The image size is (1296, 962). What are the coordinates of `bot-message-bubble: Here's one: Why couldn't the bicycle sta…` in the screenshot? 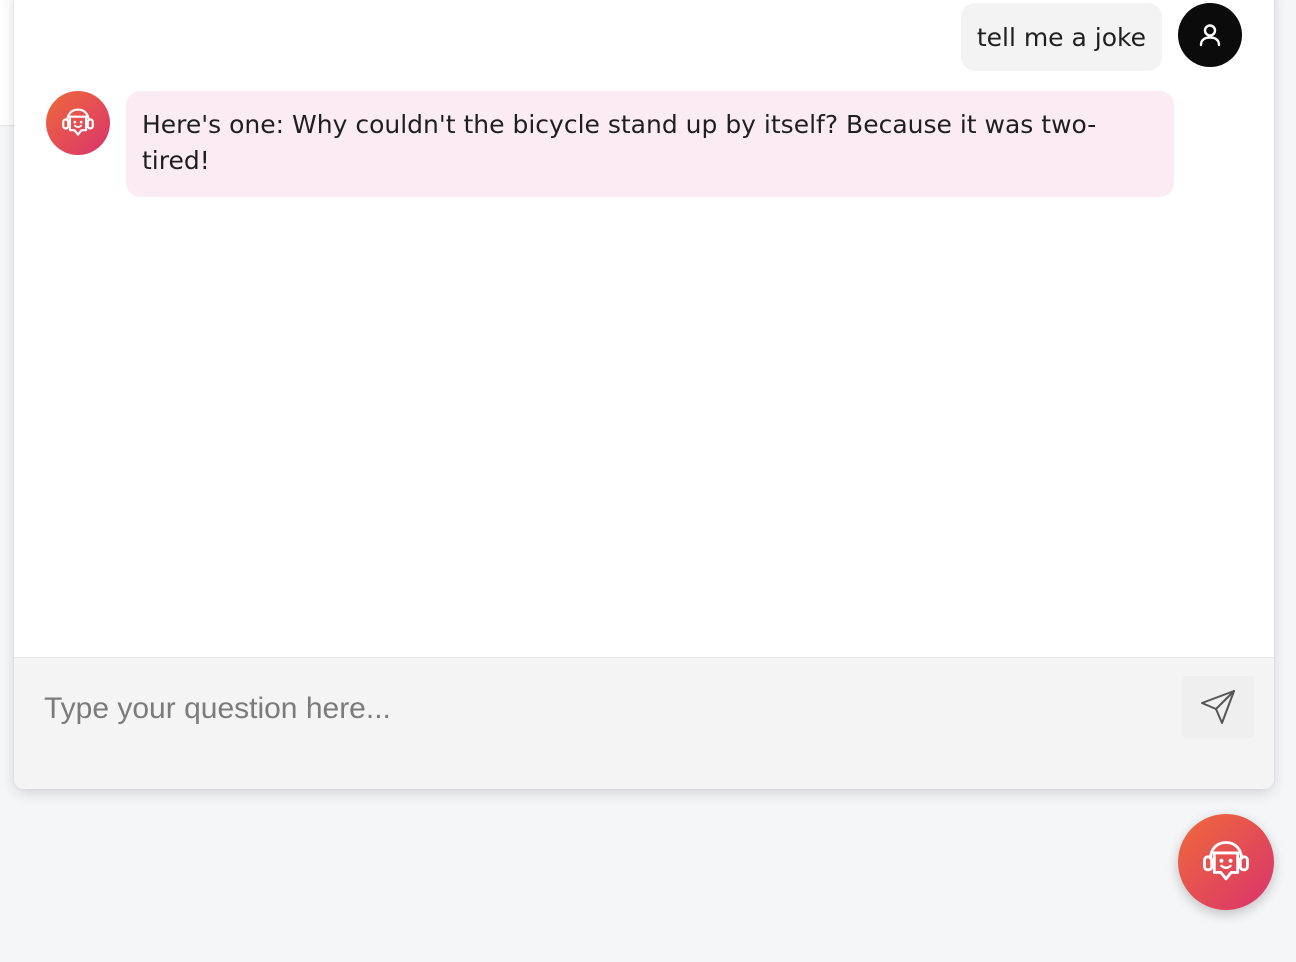 It's located at (650, 144).